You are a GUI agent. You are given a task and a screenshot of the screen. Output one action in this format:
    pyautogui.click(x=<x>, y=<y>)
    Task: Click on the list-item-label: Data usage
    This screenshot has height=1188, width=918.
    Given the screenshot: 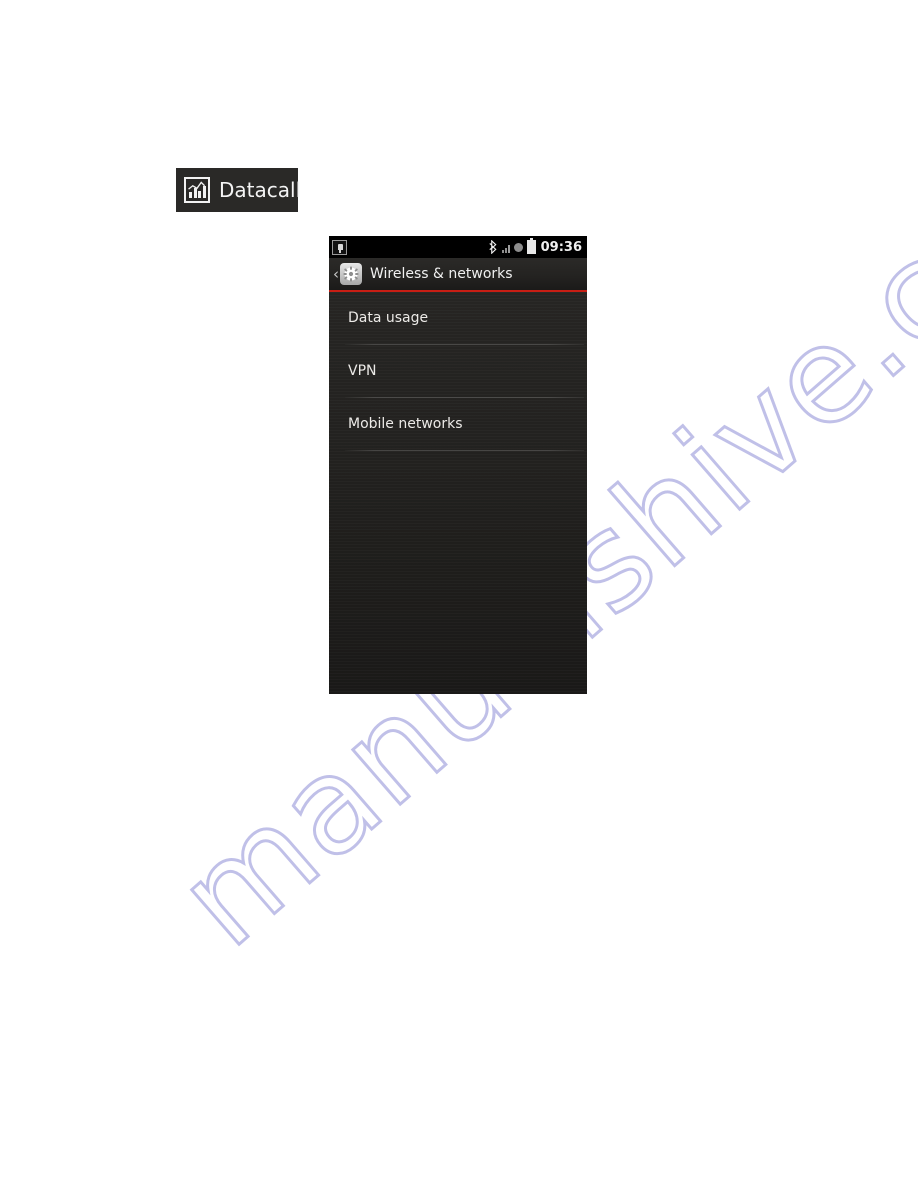 What is the action you would take?
    pyautogui.click(x=388, y=318)
    